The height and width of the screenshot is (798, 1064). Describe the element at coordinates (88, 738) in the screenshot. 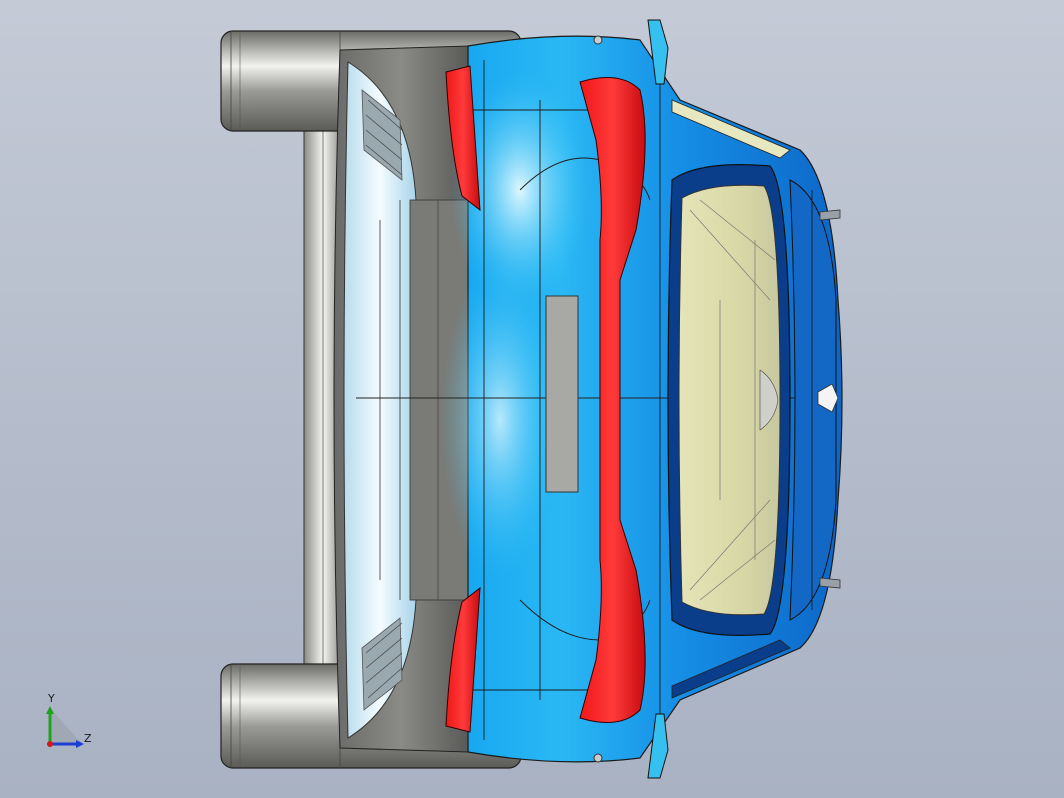

I see `axis-z-label: Z` at that location.